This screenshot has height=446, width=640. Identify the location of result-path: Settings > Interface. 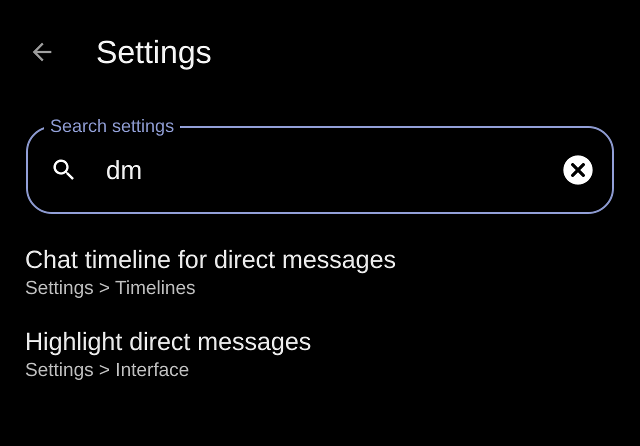
(107, 371).